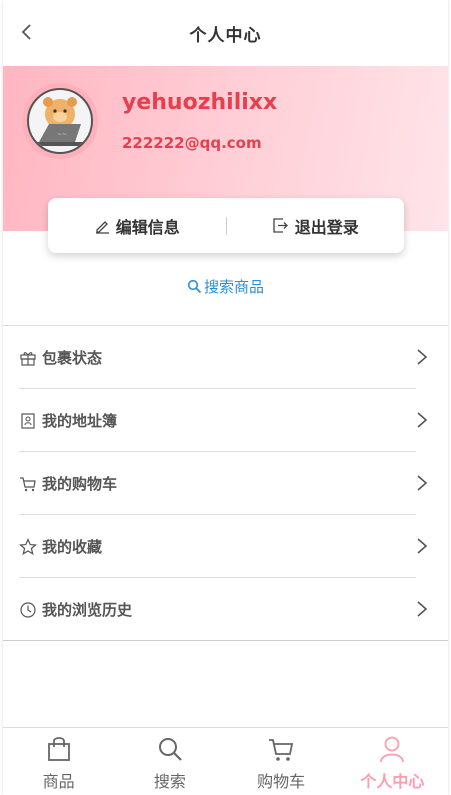 This screenshot has width=451, height=795. Describe the element at coordinates (72, 547) in the screenshot. I see `menu-label: 我的收藏` at that location.